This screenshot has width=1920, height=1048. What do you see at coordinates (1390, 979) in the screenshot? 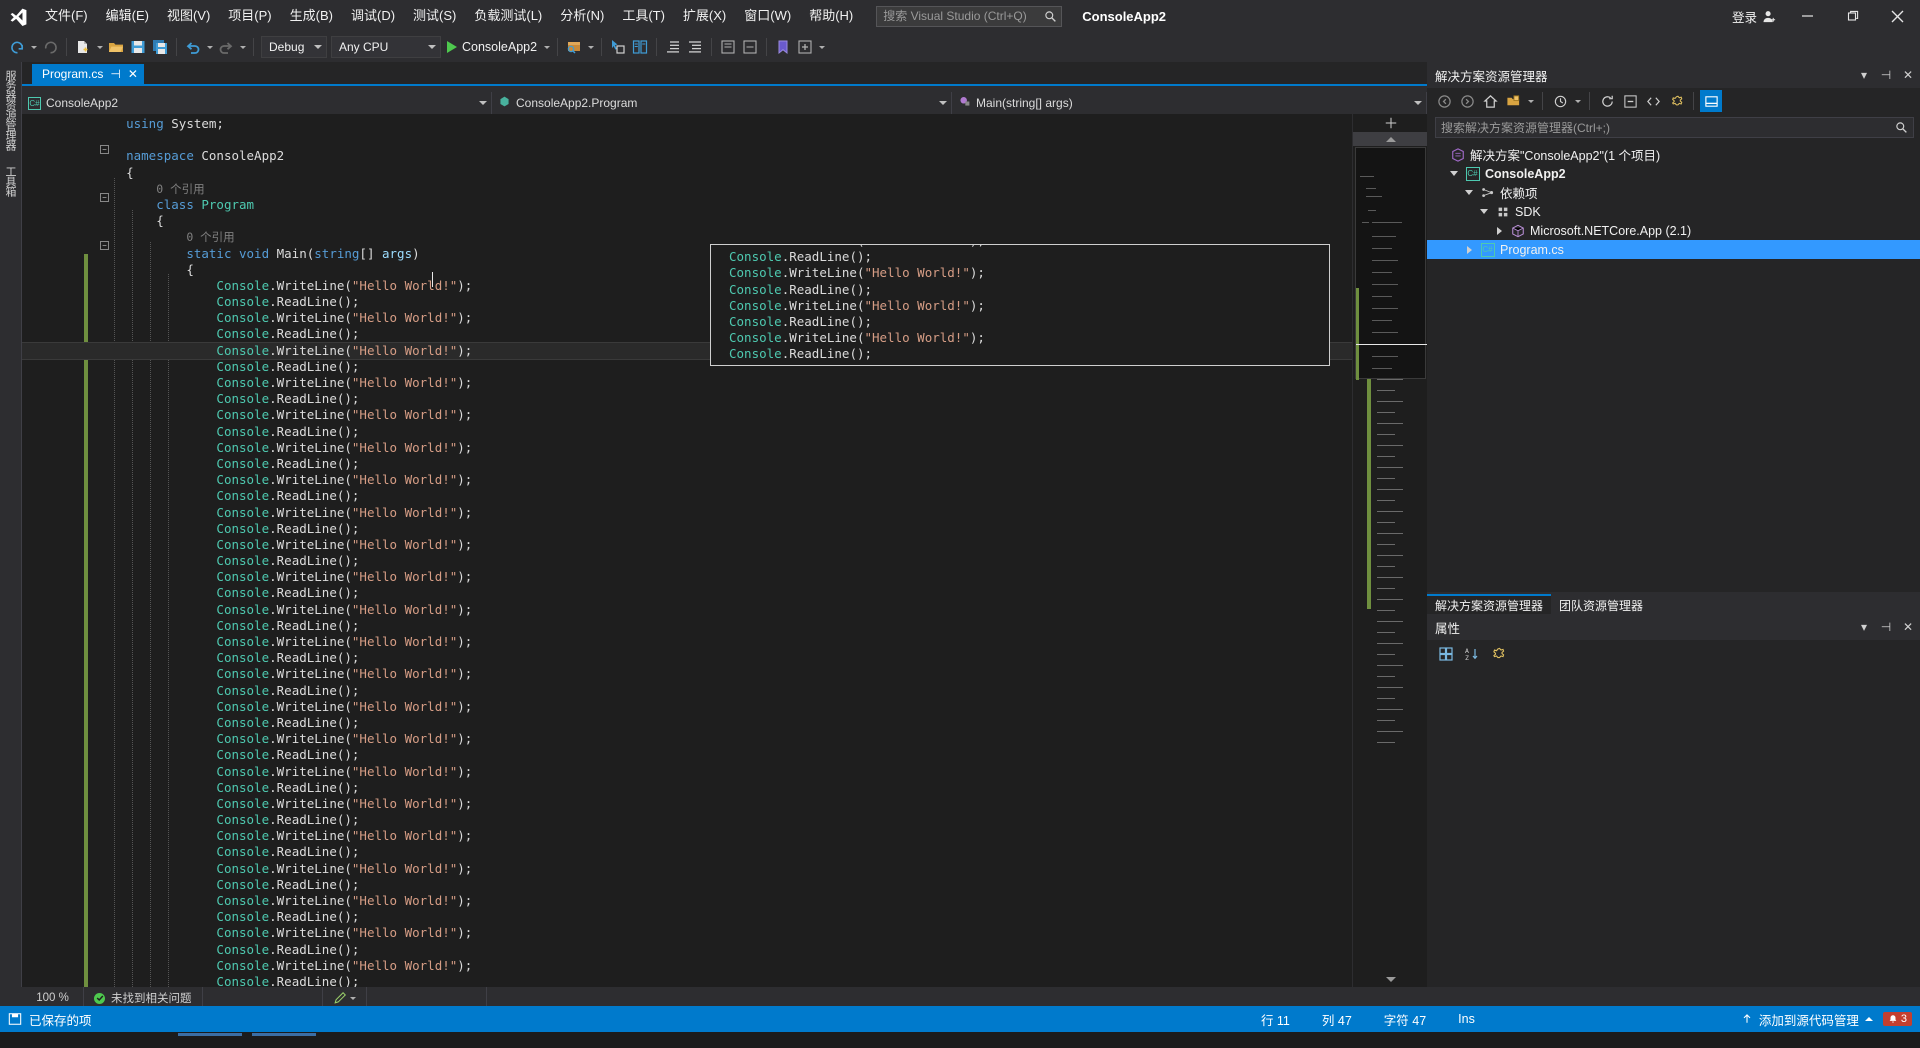
I see `scroll-down-button` at bounding box center [1390, 979].